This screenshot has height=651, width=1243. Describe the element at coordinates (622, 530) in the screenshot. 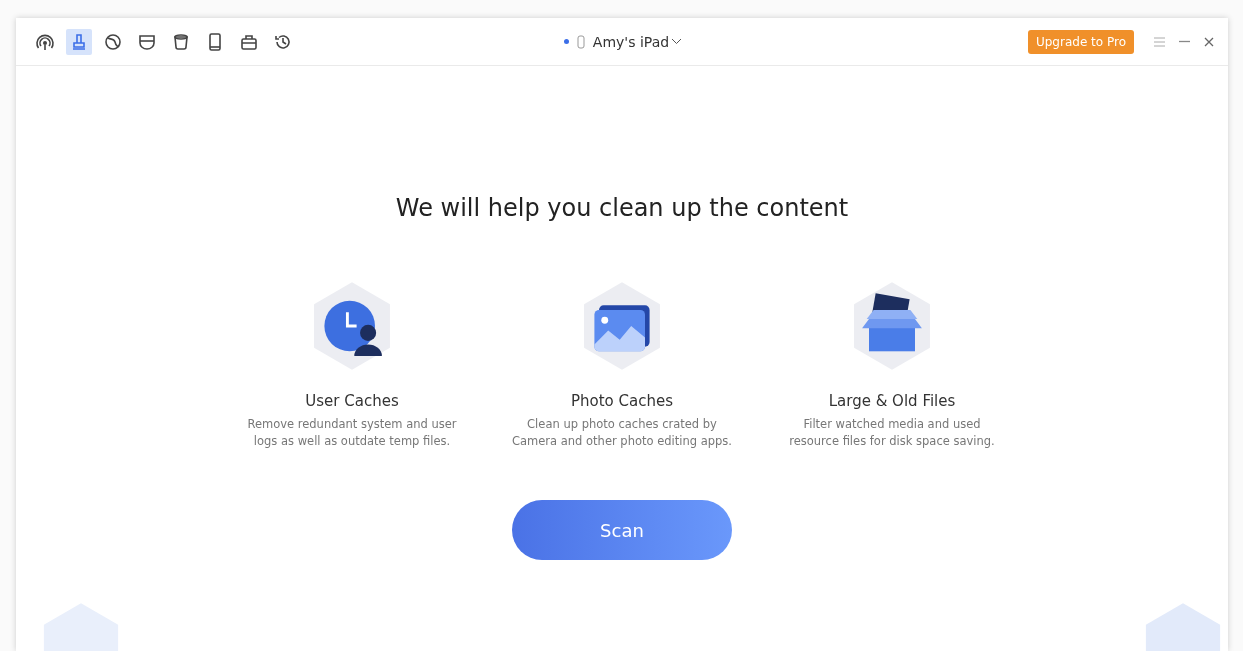

I see `scan-button: Scan` at that location.